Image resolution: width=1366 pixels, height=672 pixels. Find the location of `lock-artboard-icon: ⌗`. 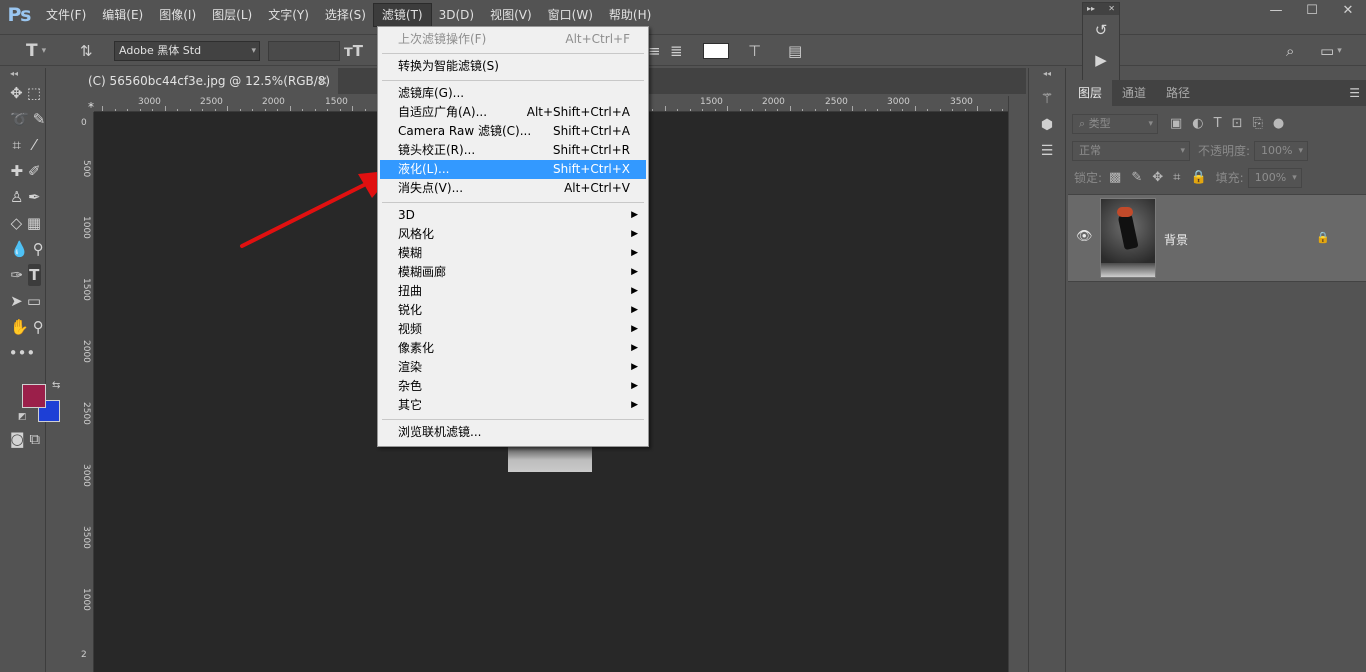

lock-artboard-icon: ⌗ is located at coordinates (1176, 177).